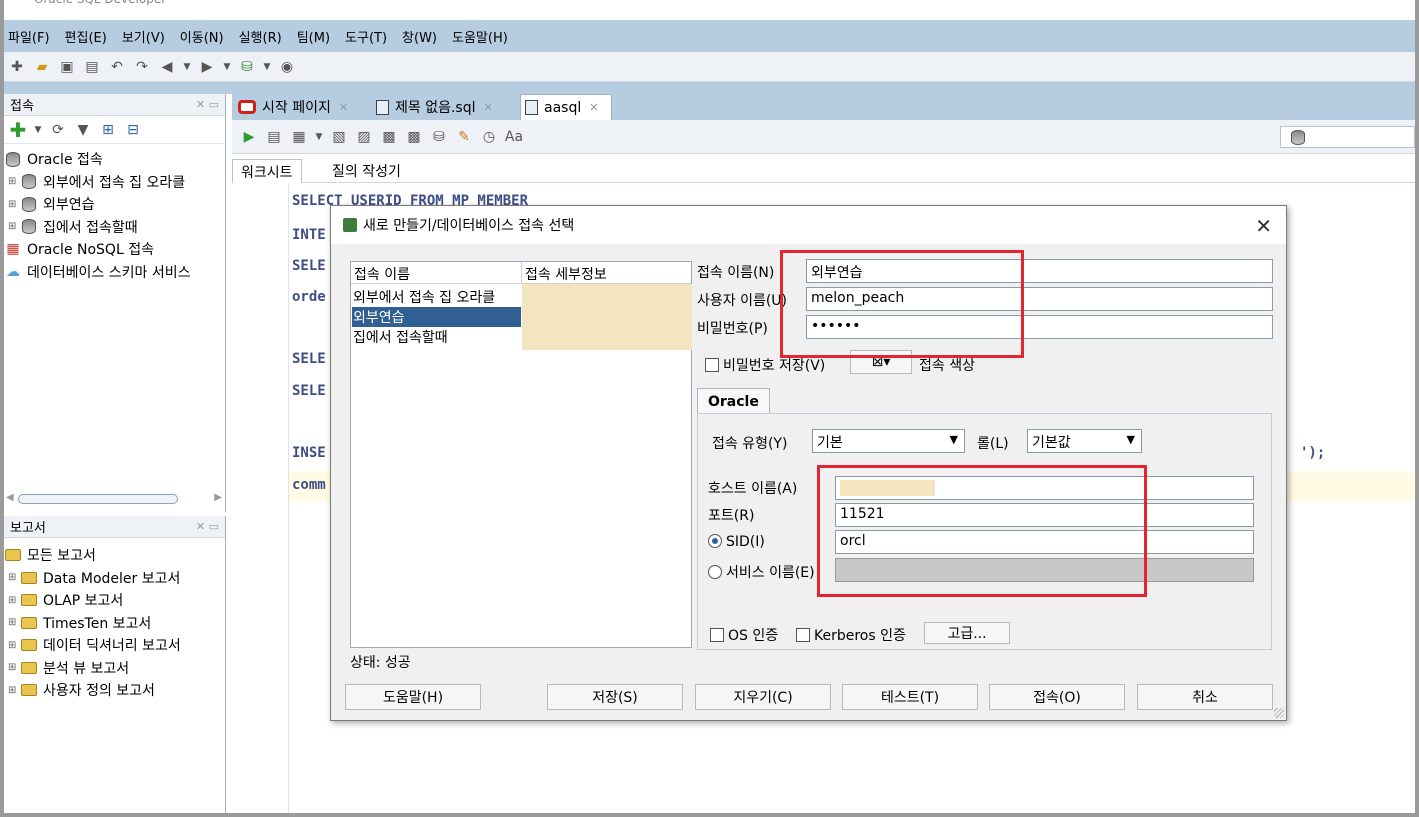  What do you see at coordinates (364, 137) in the screenshot?
I see `sql-tuning-icon: ▨` at bounding box center [364, 137].